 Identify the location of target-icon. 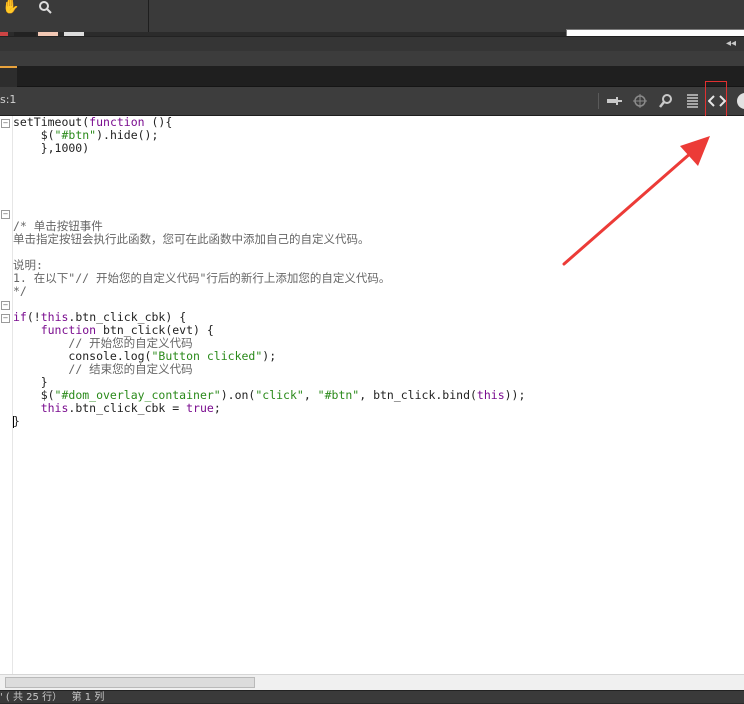
(640, 101).